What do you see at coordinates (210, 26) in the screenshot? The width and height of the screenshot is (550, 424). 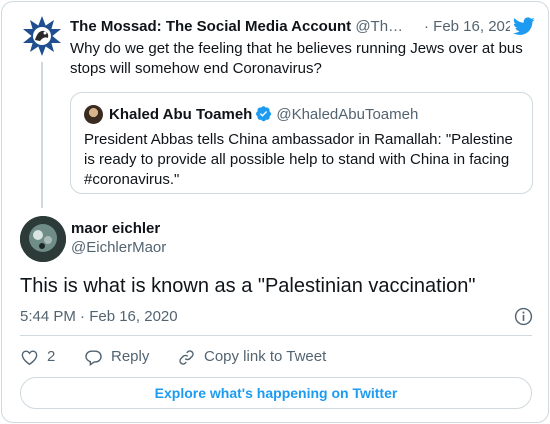 I see `author-name: The Mossad: The Social Media Account` at bounding box center [210, 26].